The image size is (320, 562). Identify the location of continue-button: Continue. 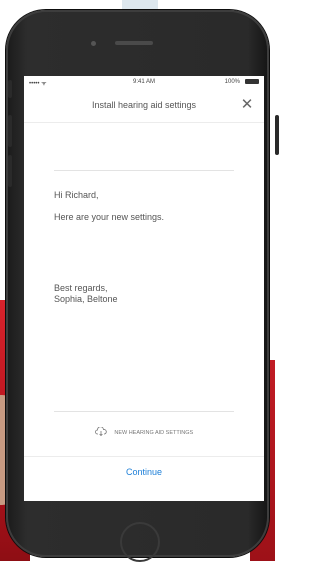
(144, 472).